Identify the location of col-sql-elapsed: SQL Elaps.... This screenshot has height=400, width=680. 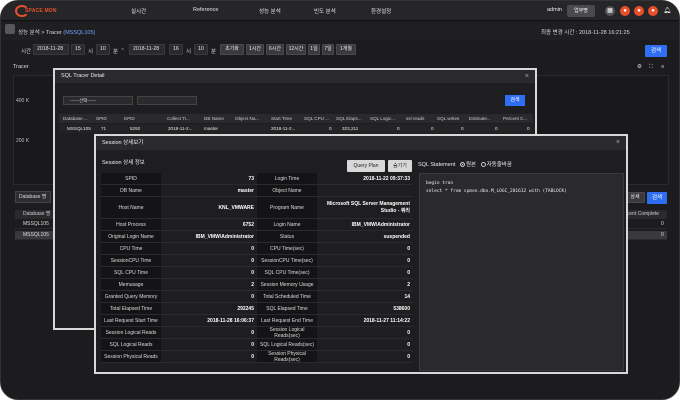
(349, 118).